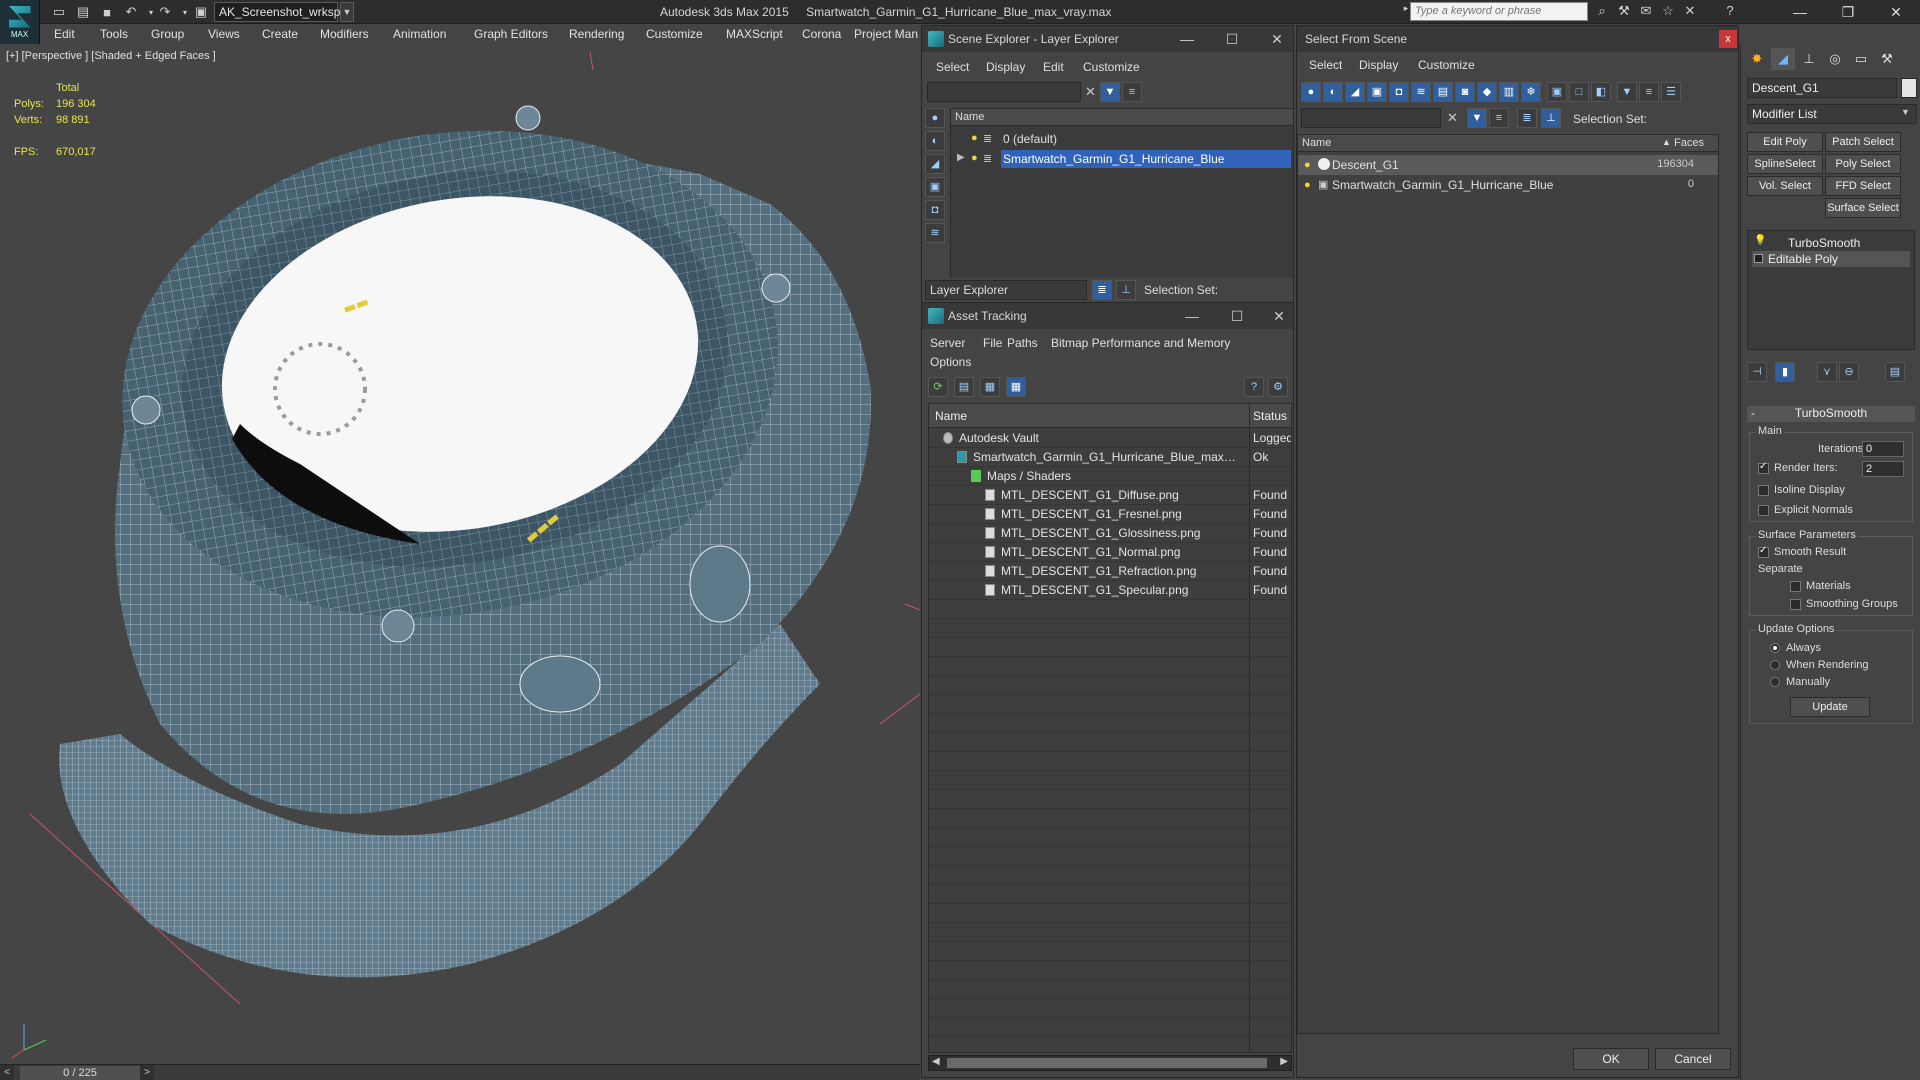 The width and height of the screenshot is (1920, 1080). What do you see at coordinates (1508, 165) in the screenshot?
I see `object-row-descent: ● Descent_G1 196304` at bounding box center [1508, 165].